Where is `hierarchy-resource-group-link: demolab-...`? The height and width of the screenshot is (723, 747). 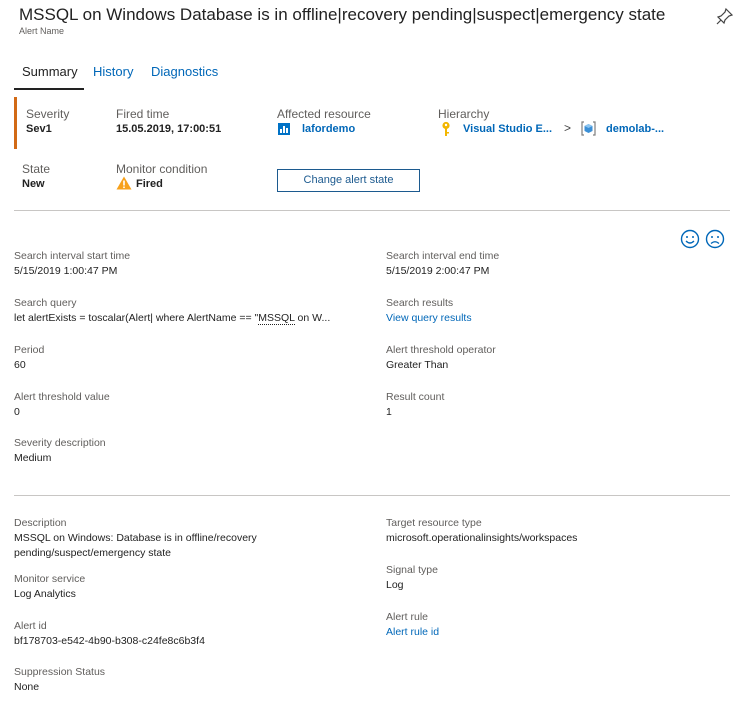
hierarchy-resource-group-link: demolab-... is located at coordinates (635, 129).